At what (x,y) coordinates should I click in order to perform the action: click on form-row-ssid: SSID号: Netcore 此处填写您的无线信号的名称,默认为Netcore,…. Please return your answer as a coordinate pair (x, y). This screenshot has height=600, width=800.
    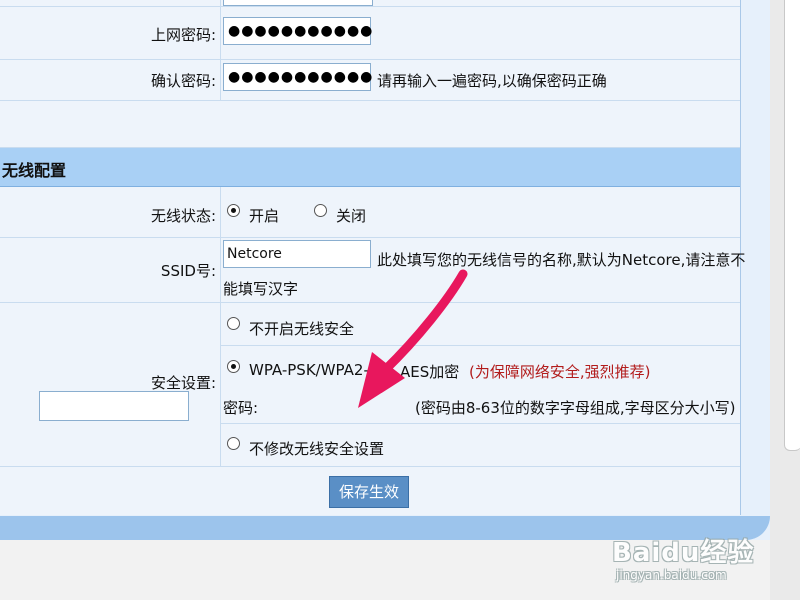
    Looking at the image, I should click on (372, 270).